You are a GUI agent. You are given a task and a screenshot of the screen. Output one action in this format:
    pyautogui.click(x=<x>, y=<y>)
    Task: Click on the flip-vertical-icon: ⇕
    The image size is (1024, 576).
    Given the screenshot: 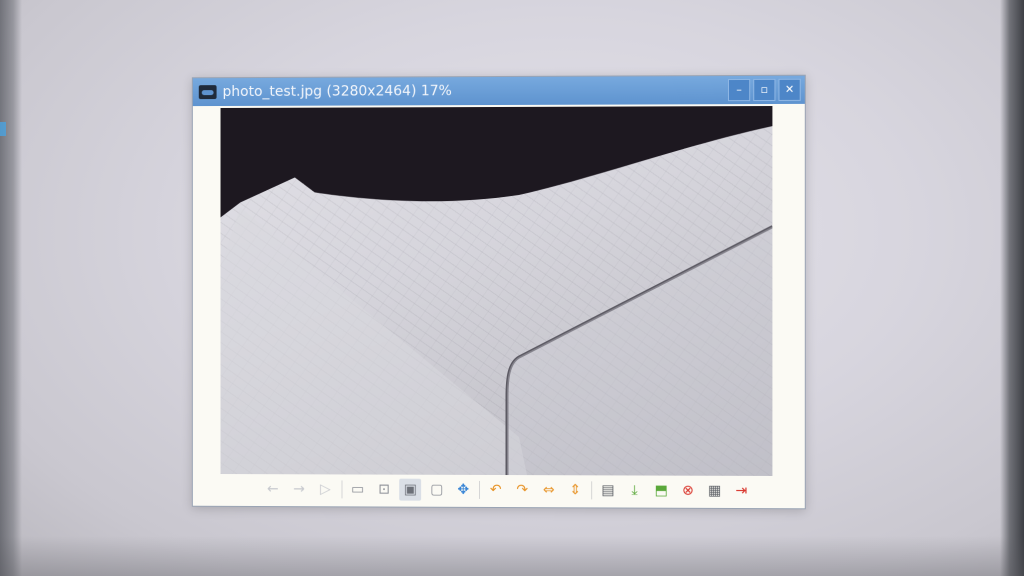 What is the action you would take?
    pyautogui.click(x=575, y=490)
    